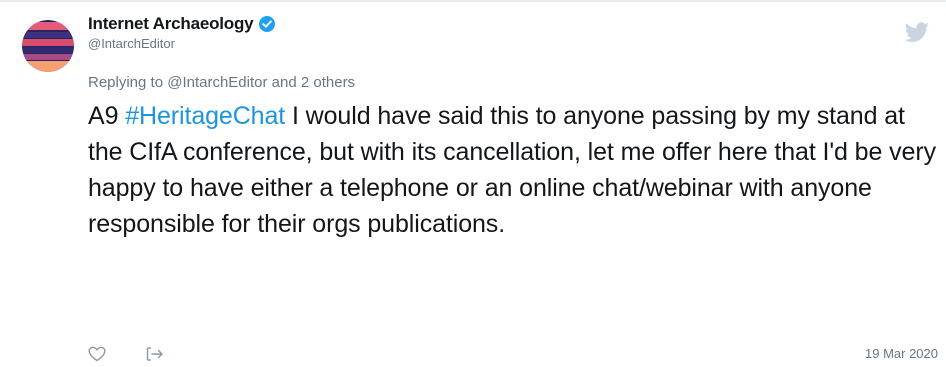  I want to click on tweet-header: Internet Archaeology @IntarchEditor, so click(182, 32).